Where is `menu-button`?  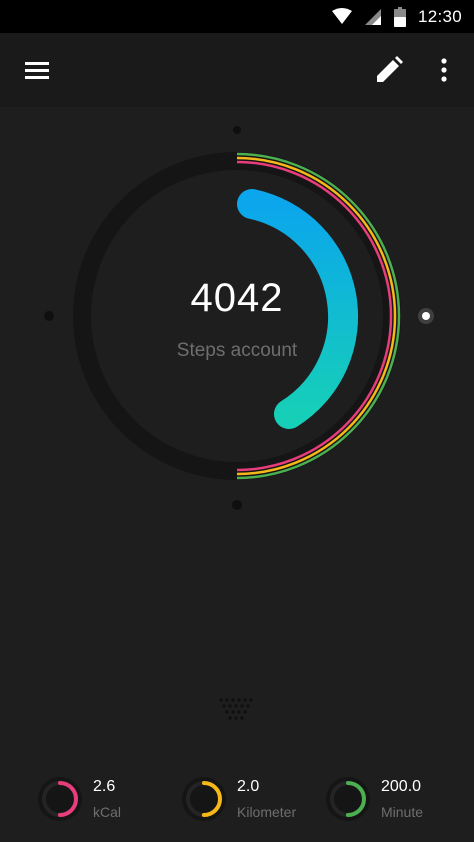 menu-button is located at coordinates (37, 70).